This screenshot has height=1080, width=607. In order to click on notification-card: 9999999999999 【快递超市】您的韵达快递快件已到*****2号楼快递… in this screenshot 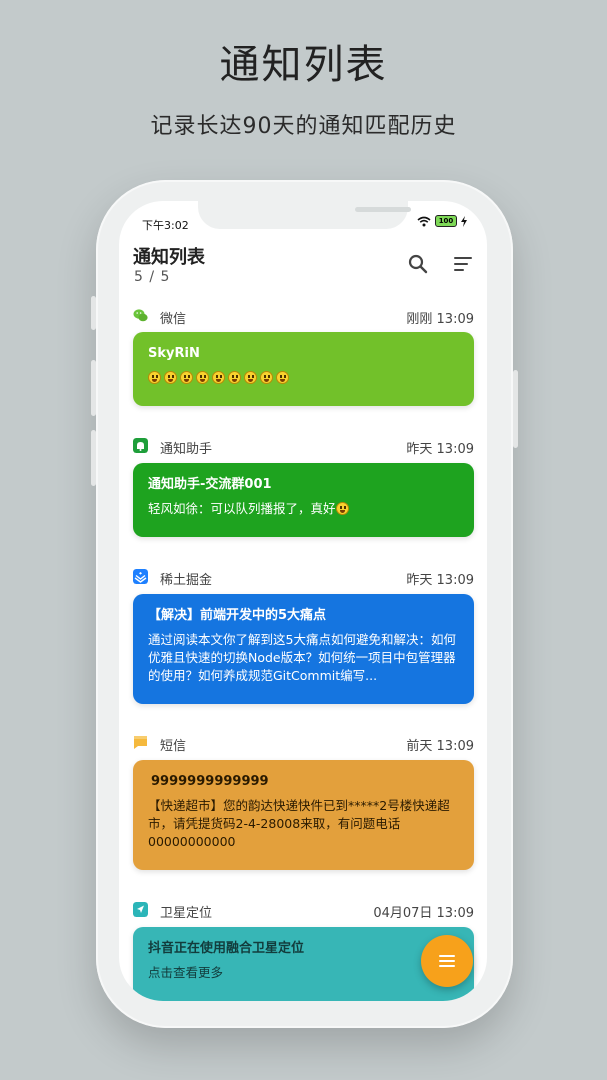, I will do `click(303, 815)`.